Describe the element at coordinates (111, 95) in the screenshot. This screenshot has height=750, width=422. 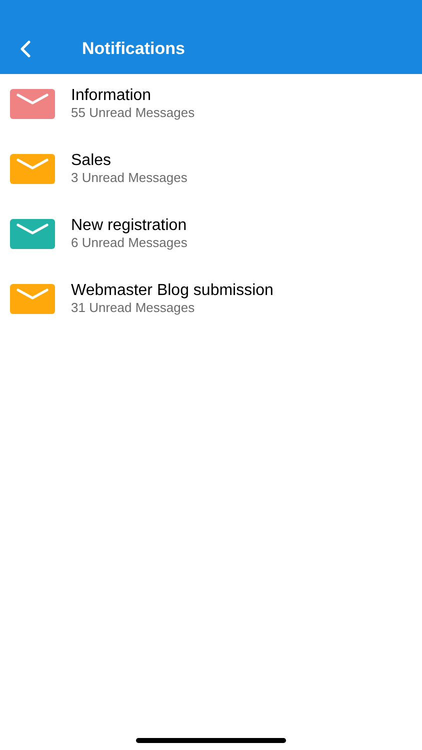
I see `item-title: Information` at that location.